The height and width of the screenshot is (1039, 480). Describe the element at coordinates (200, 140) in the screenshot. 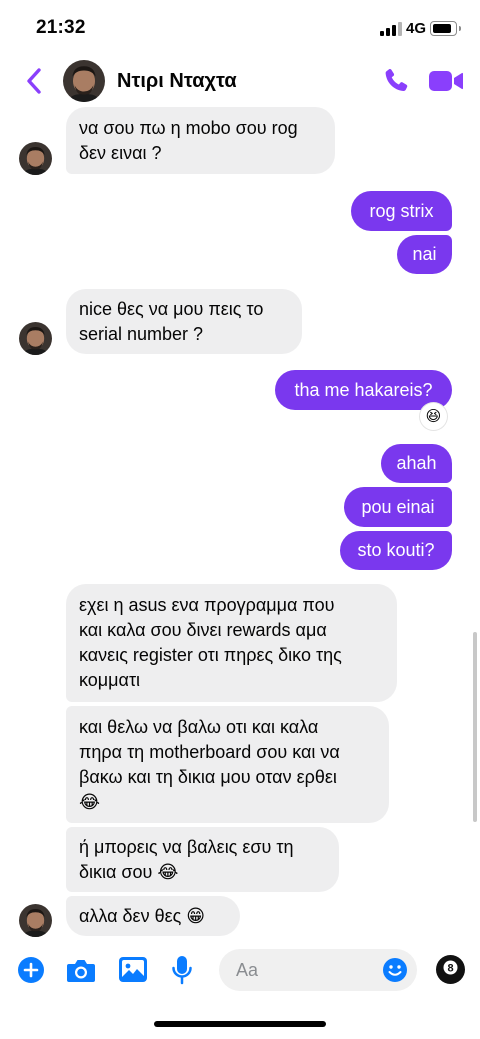

I see `incoming-message-bubble: να σου πω η mobo σου rog δεν ειναι ?` at that location.